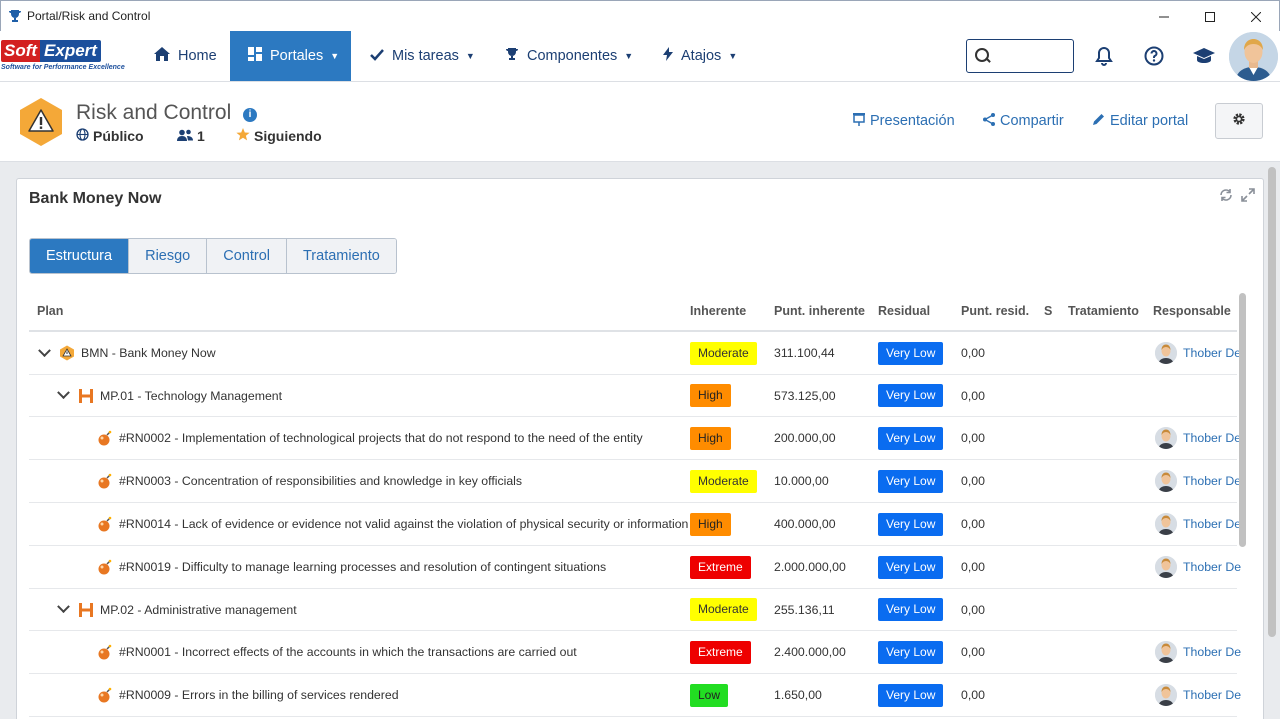 The height and width of the screenshot is (719, 1280). I want to click on tab-tratamiento: Tratamiento, so click(341, 256).